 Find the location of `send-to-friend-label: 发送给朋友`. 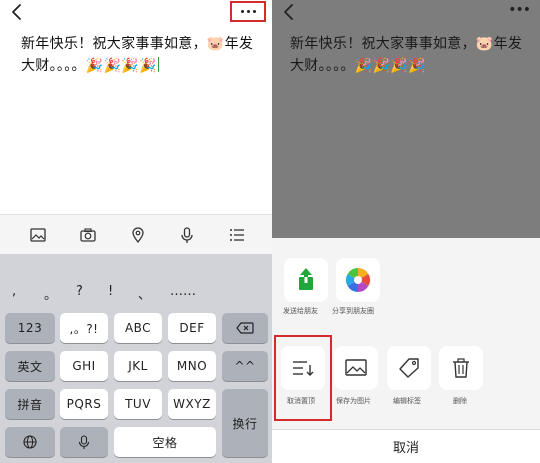

send-to-friend-label: 发送给朋友 is located at coordinates (300, 311).